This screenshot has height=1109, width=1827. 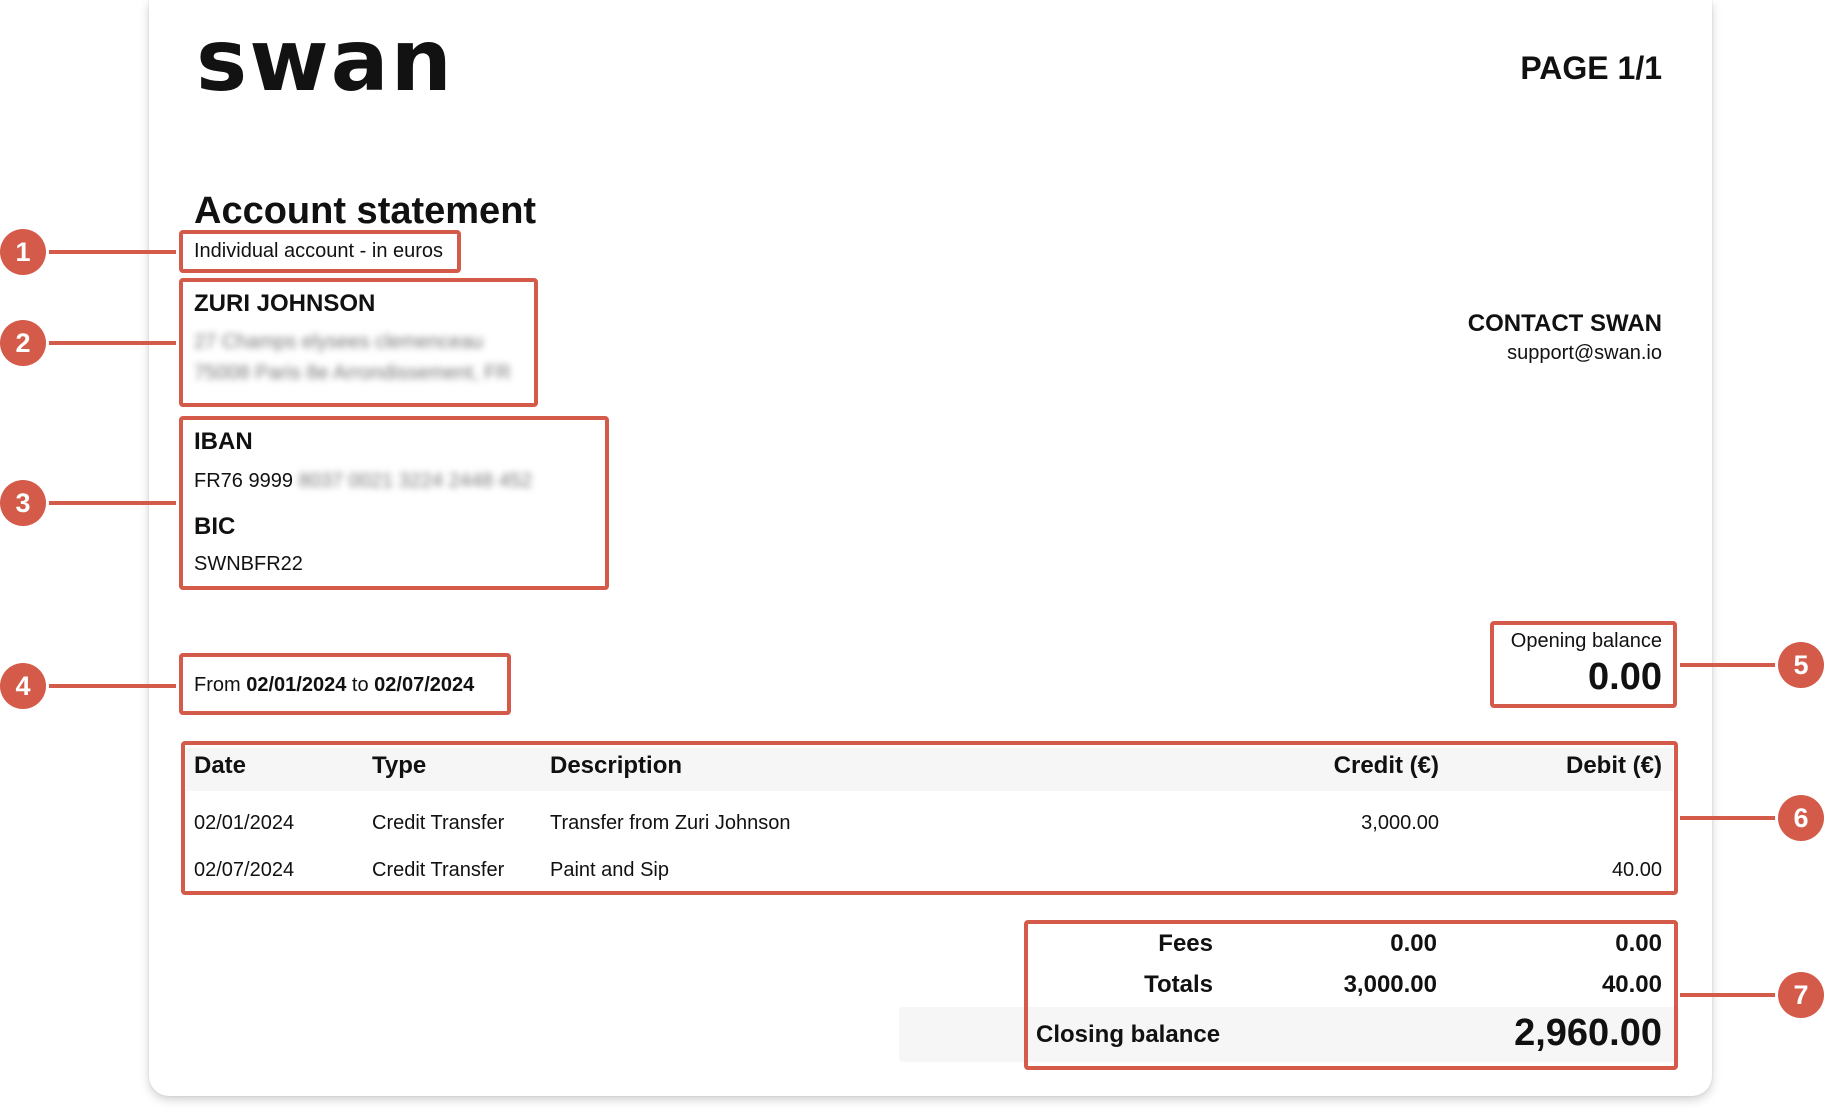 What do you see at coordinates (1584, 353) in the screenshot?
I see `contact-email: support@swan.io` at bounding box center [1584, 353].